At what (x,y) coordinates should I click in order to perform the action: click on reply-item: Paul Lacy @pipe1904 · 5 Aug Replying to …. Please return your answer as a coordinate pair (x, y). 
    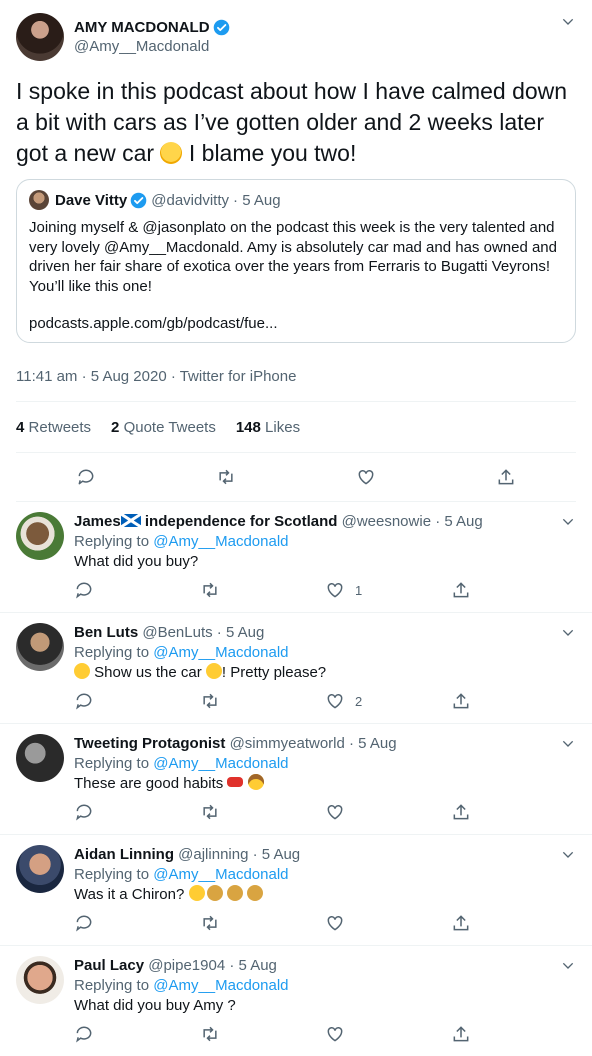
    Looking at the image, I should click on (296, 1001).